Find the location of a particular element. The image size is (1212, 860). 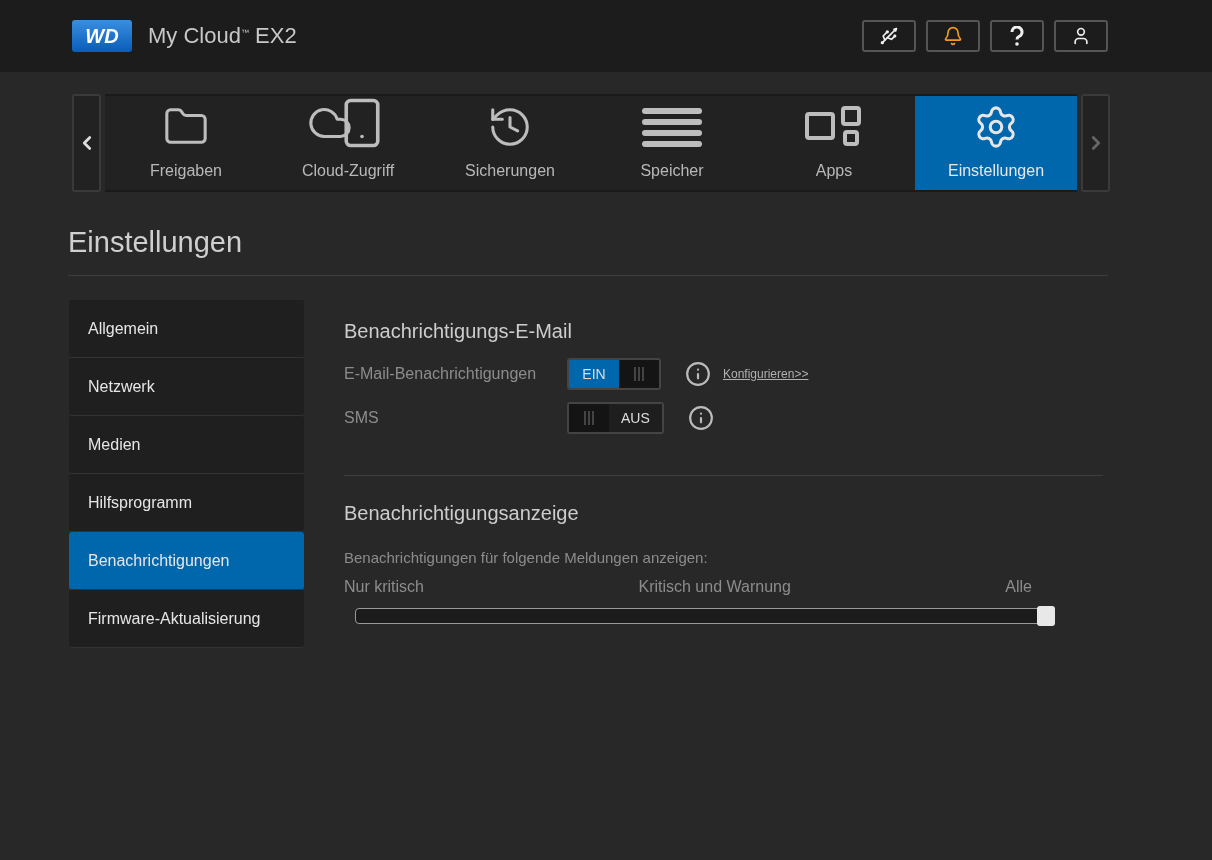

tab-label: Einstellungen is located at coordinates (996, 171).